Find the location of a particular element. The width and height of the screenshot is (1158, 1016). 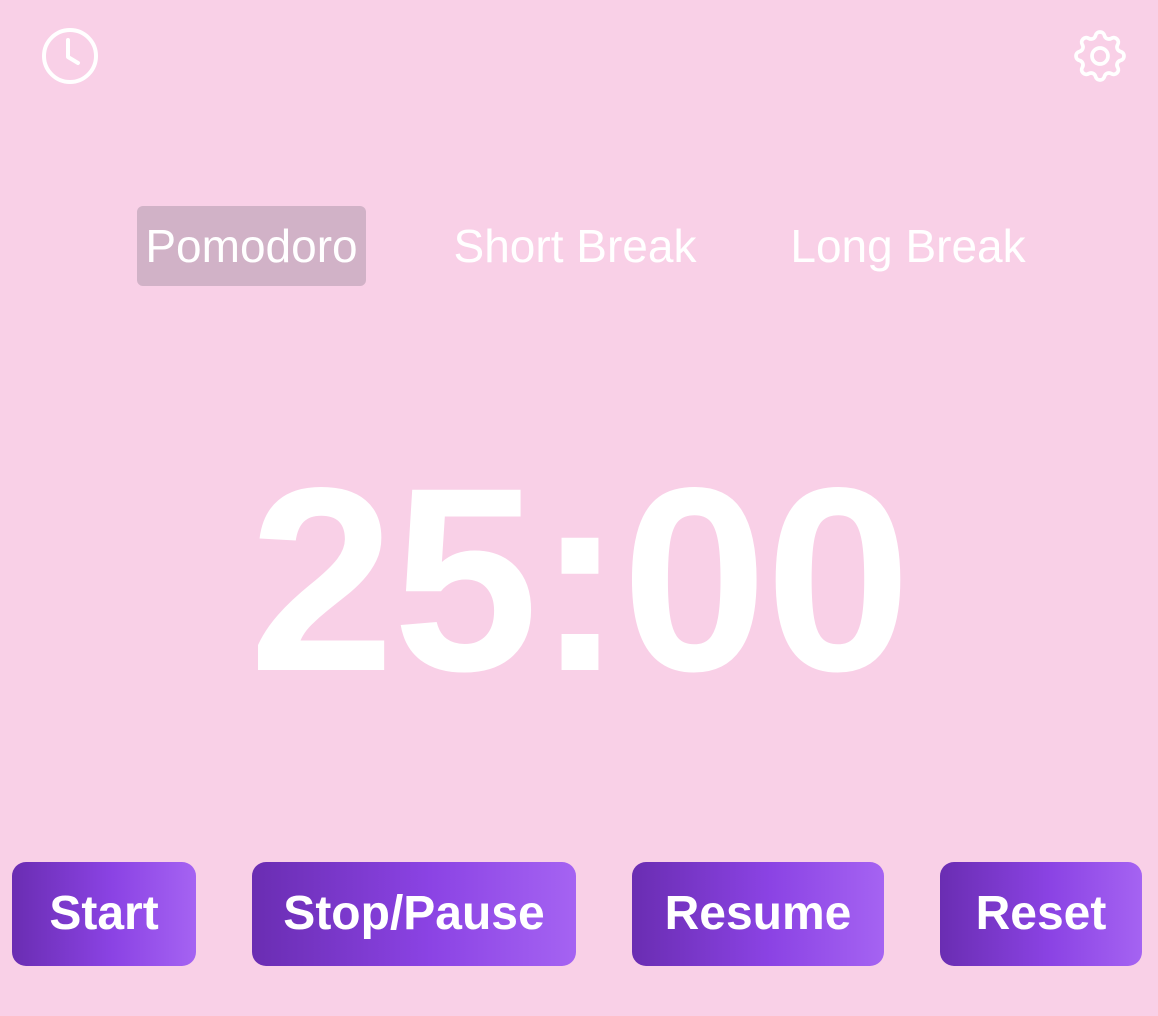

tab-pomodoro: Pomodoro is located at coordinates (251, 246).